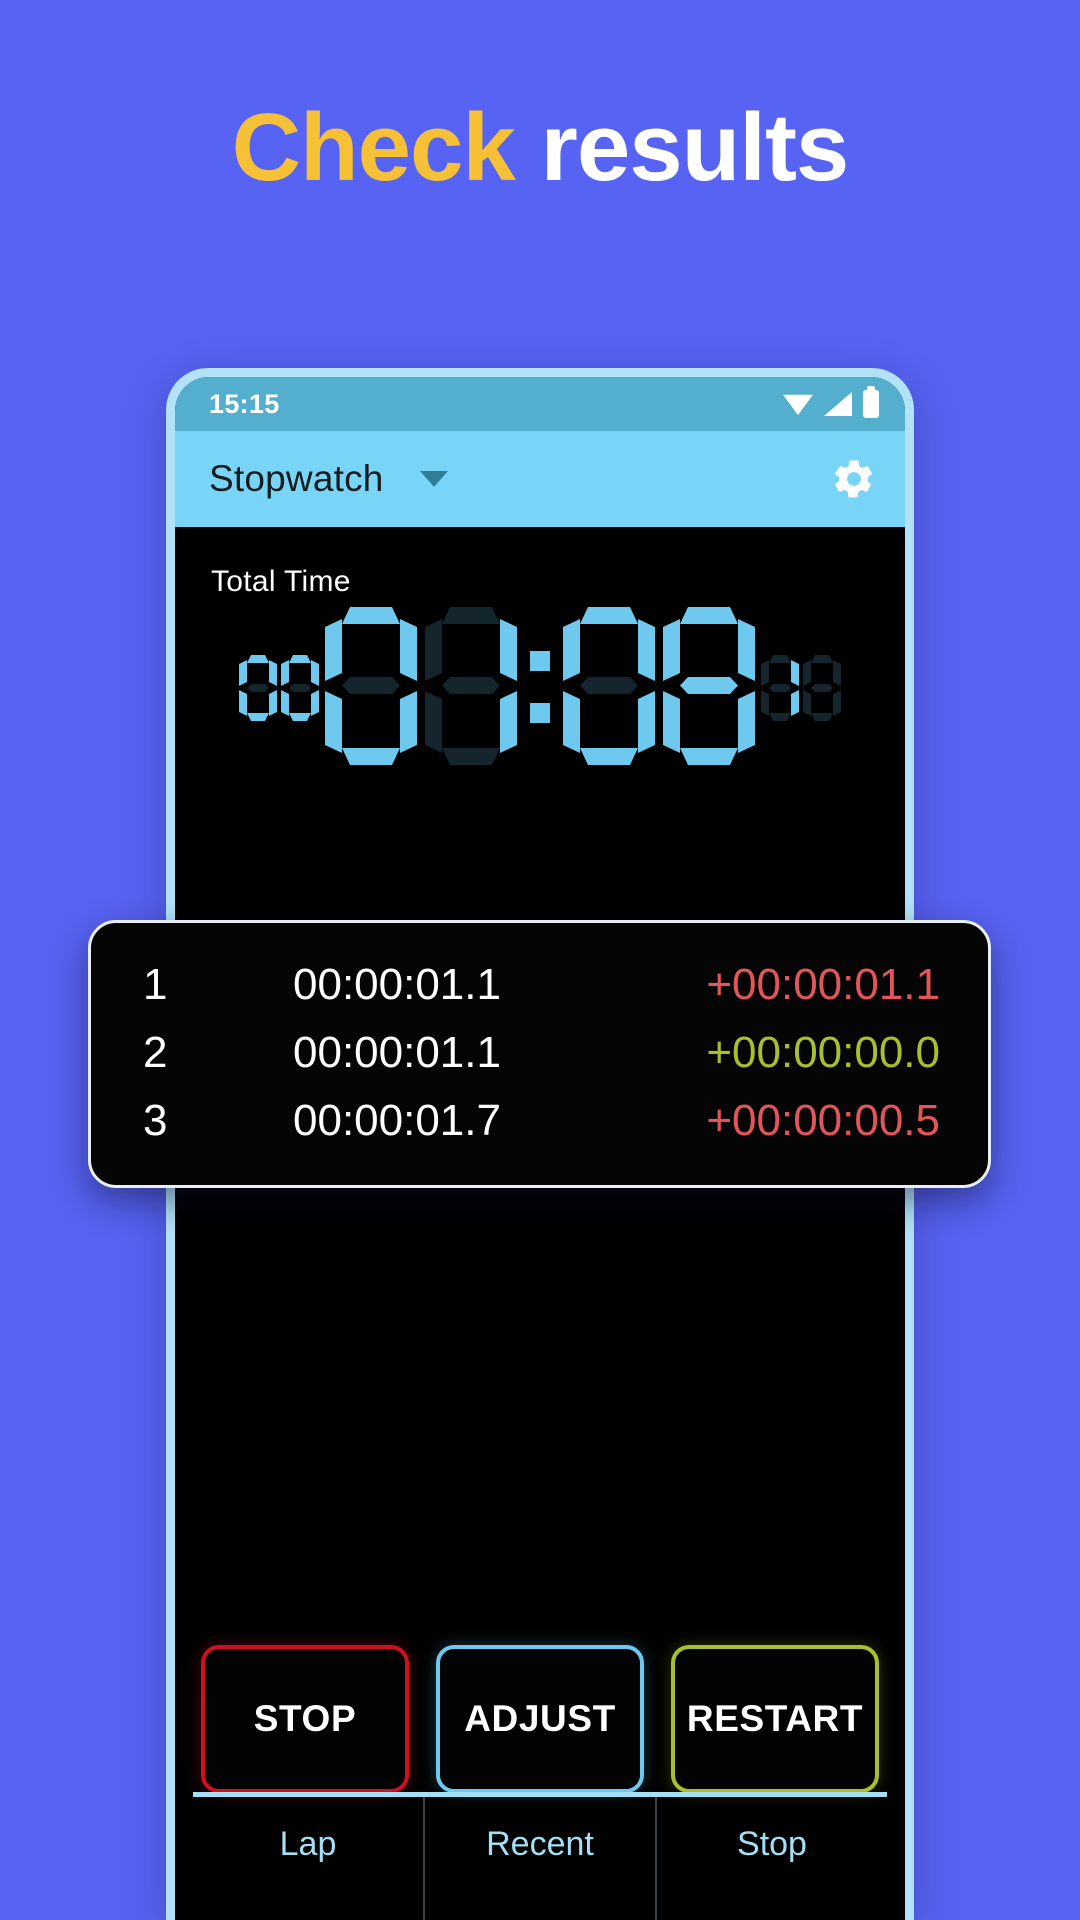 This screenshot has height=1920, width=1080. Describe the element at coordinates (281, 581) in the screenshot. I see `total-time-label: Total Time` at that location.